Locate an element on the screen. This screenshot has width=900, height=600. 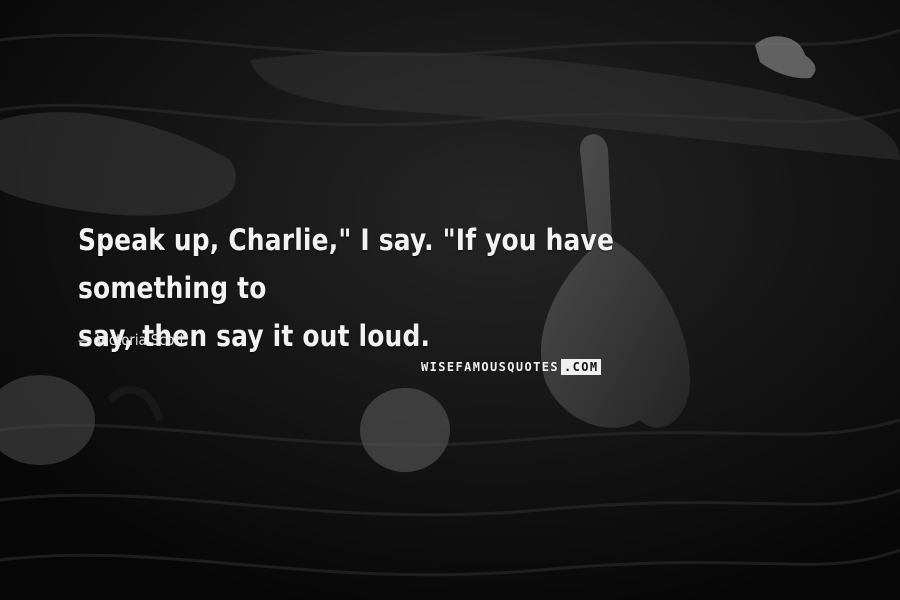
author-dash: — is located at coordinates (85, 340).